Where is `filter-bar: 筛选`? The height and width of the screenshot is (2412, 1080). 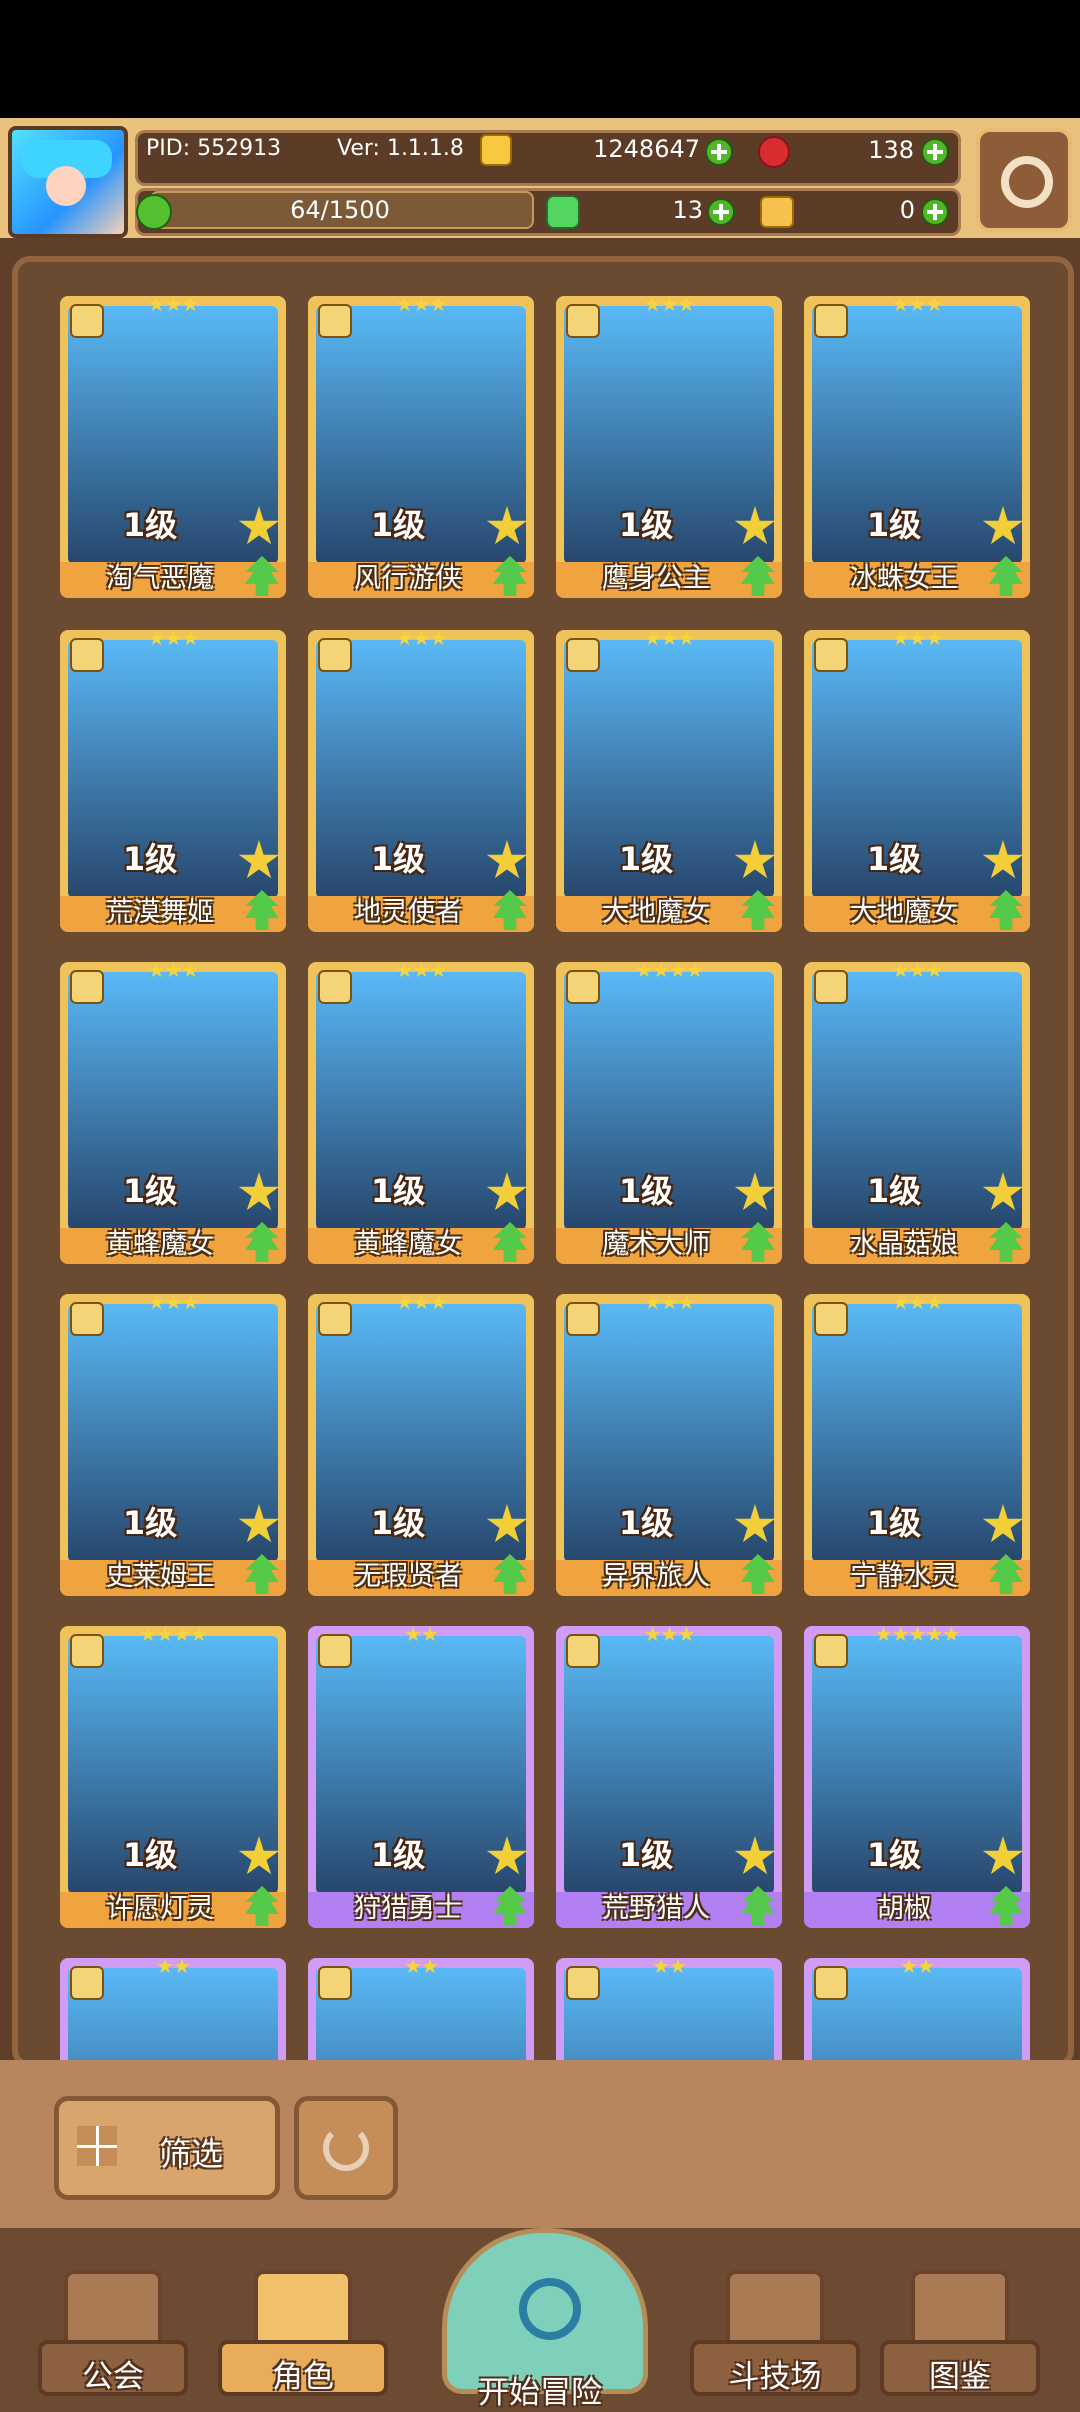 filter-bar: 筛选 is located at coordinates (540, 2144).